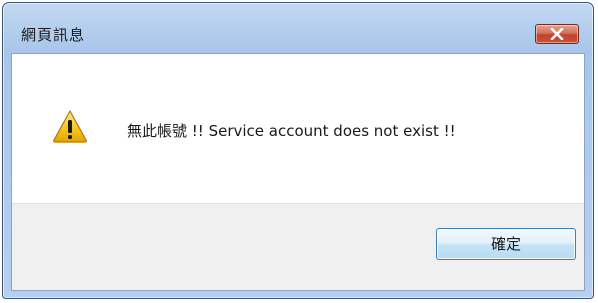 Image resolution: width=598 pixels, height=303 pixels. I want to click on close-icon, so click(557, 34).